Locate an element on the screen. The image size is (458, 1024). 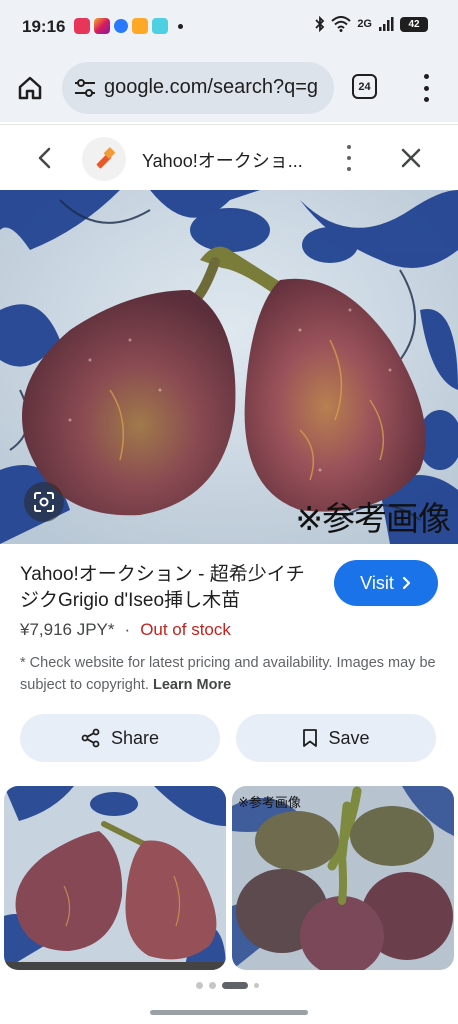
address-bar: google.com/search?q=g is located at coordinates (198, 88).